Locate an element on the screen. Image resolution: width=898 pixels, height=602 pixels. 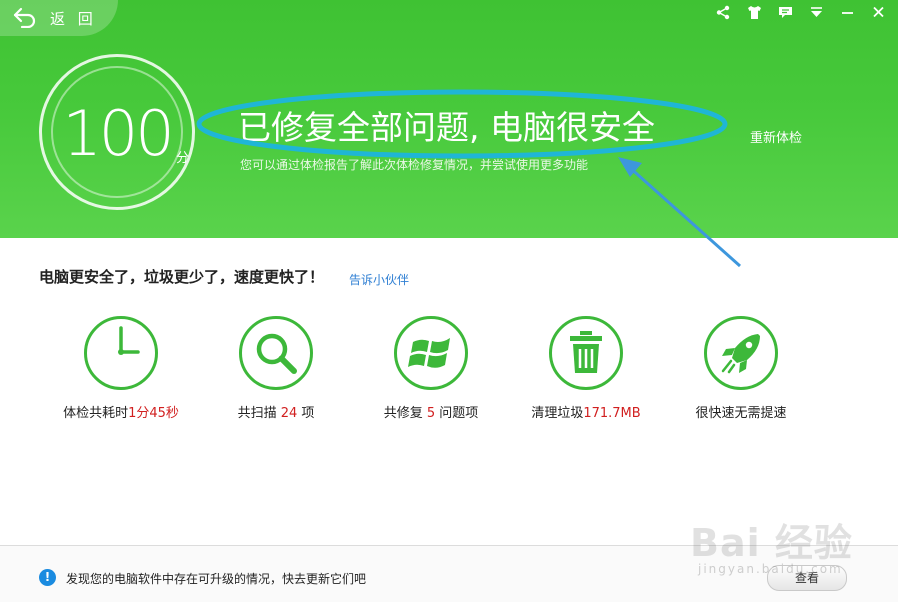
back-button: 返 回 is located at coordinates (59, 18).